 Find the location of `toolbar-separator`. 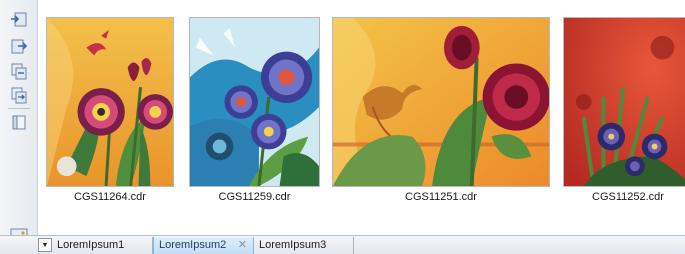

toolbar-separator is located at coordinates (19, 108).